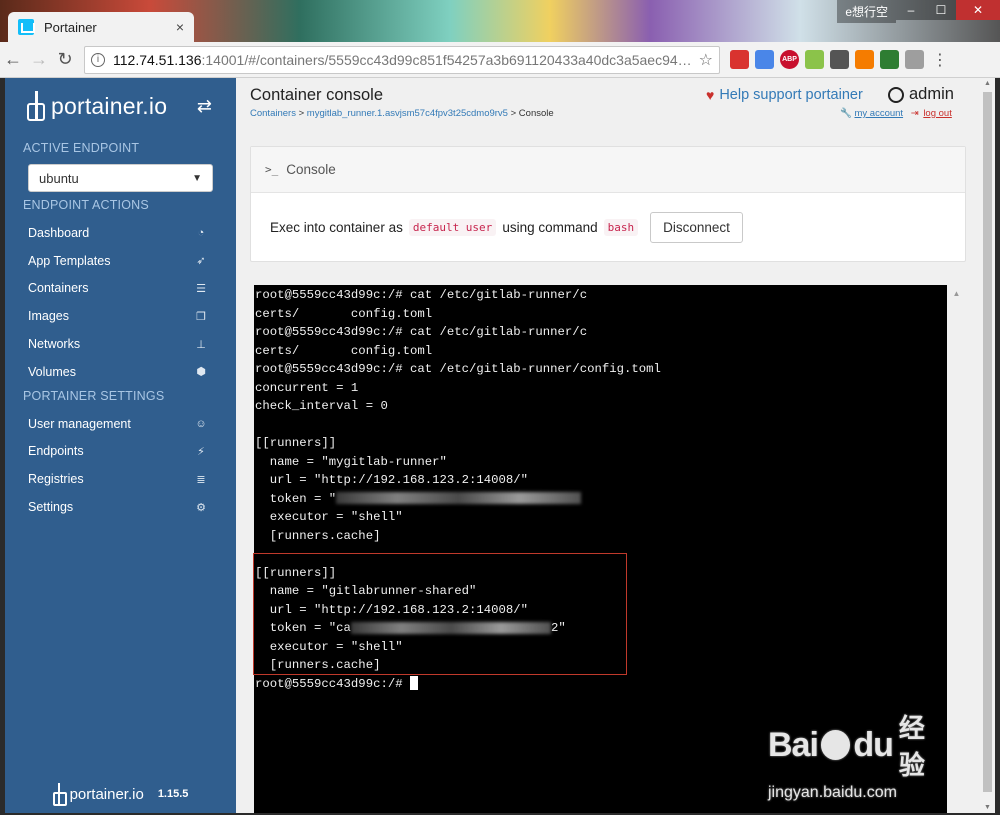 This screenshot has width=1000, height=815. What do you see at coordinates (814, 59) in the screenshot?
I see `ext-circle-icon` at bounding box center [814, 59].